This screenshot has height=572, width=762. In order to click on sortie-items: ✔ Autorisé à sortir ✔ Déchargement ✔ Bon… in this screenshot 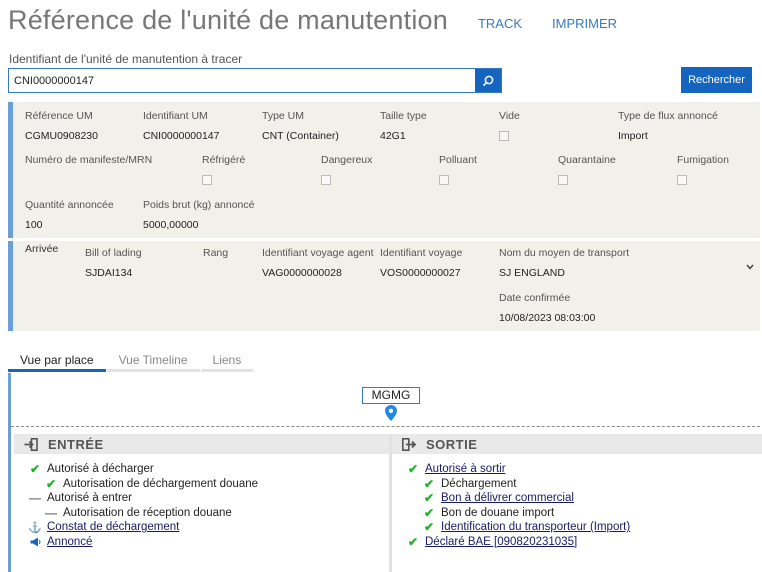, I will do `click(577, 501)`.